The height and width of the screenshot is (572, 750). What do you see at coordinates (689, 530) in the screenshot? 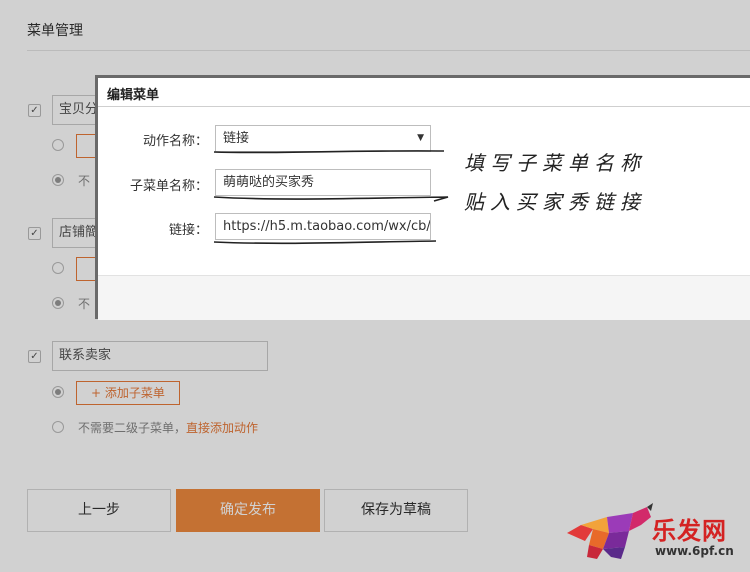
I see `watermark-brand: 乐发网` at bounding box center [689, 530].